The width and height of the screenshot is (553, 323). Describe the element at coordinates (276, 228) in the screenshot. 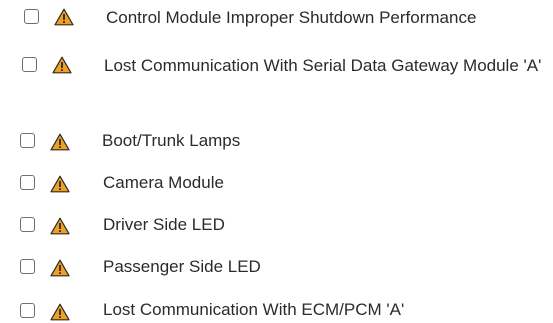

I see `list-item: Driver Side LED` at that location.